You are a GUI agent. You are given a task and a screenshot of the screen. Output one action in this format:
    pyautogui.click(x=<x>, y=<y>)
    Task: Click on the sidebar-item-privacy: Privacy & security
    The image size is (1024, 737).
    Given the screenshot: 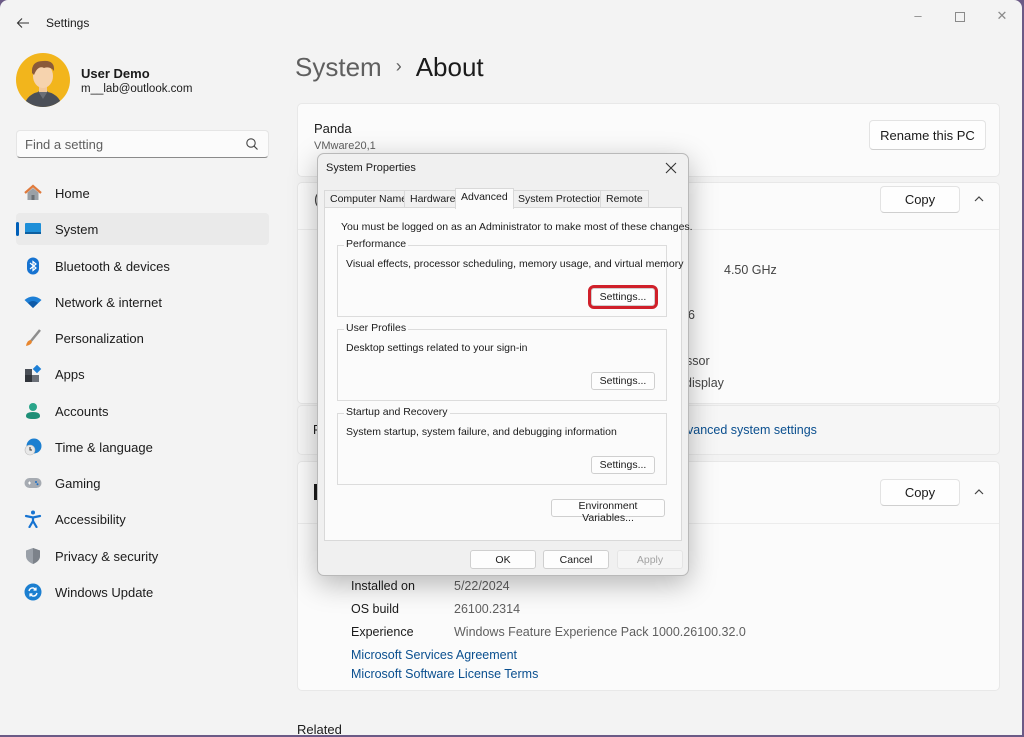 What is the action you would take?
    pyautogui.click(x=142, y=556)
    